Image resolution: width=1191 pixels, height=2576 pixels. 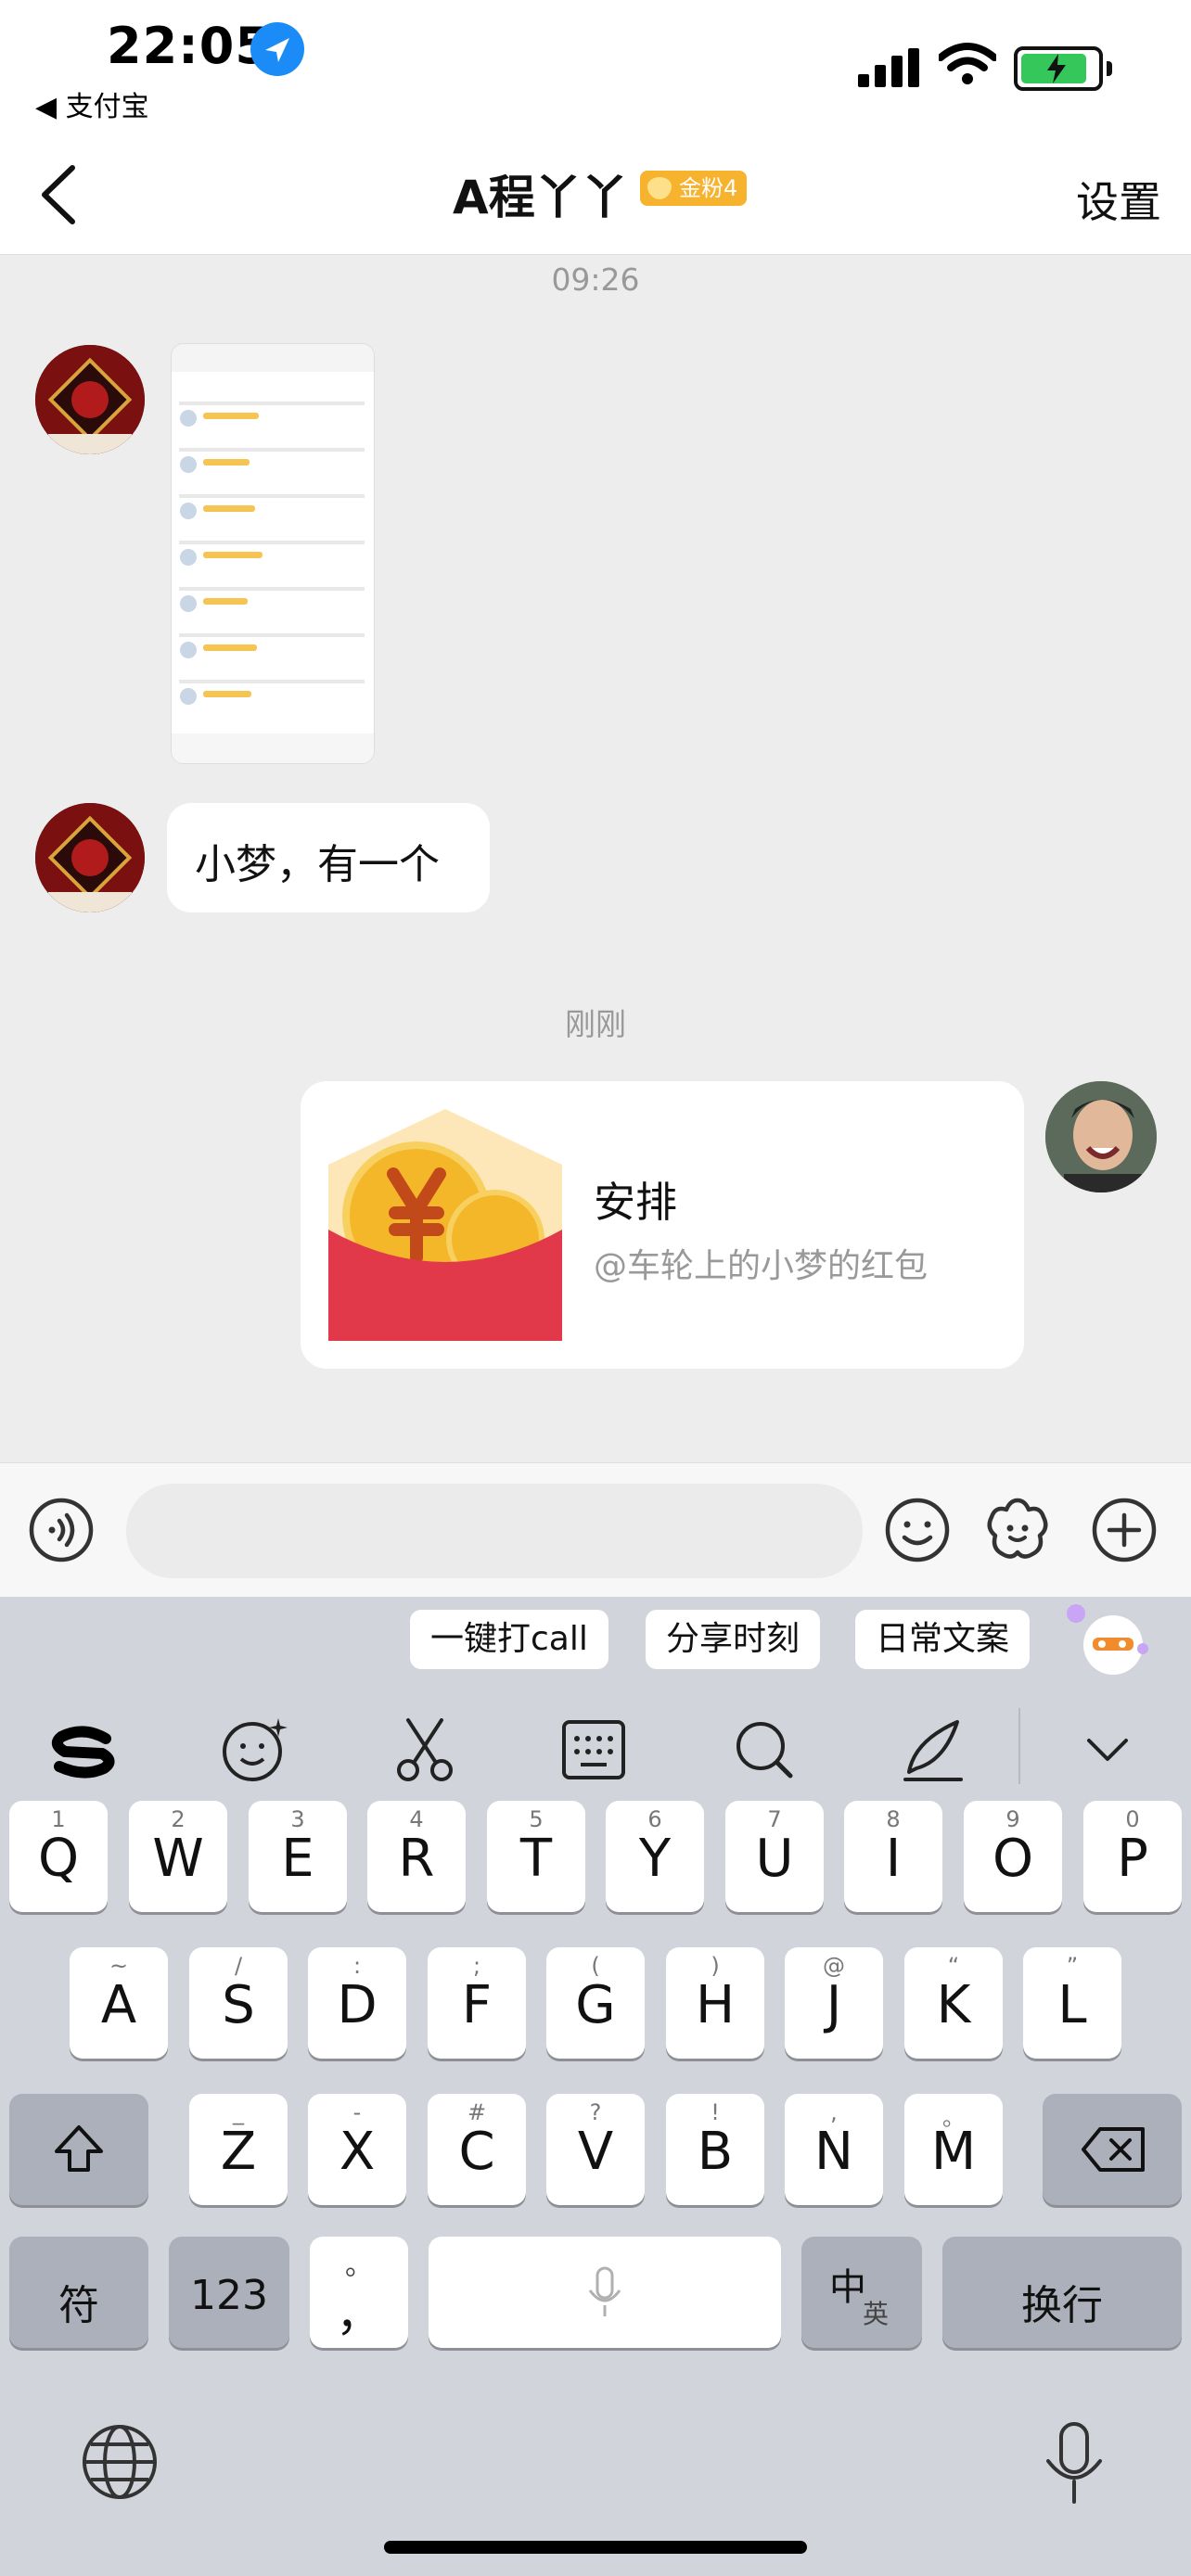 I want to click on key-h: ) H, so click(x=715, y=2003).